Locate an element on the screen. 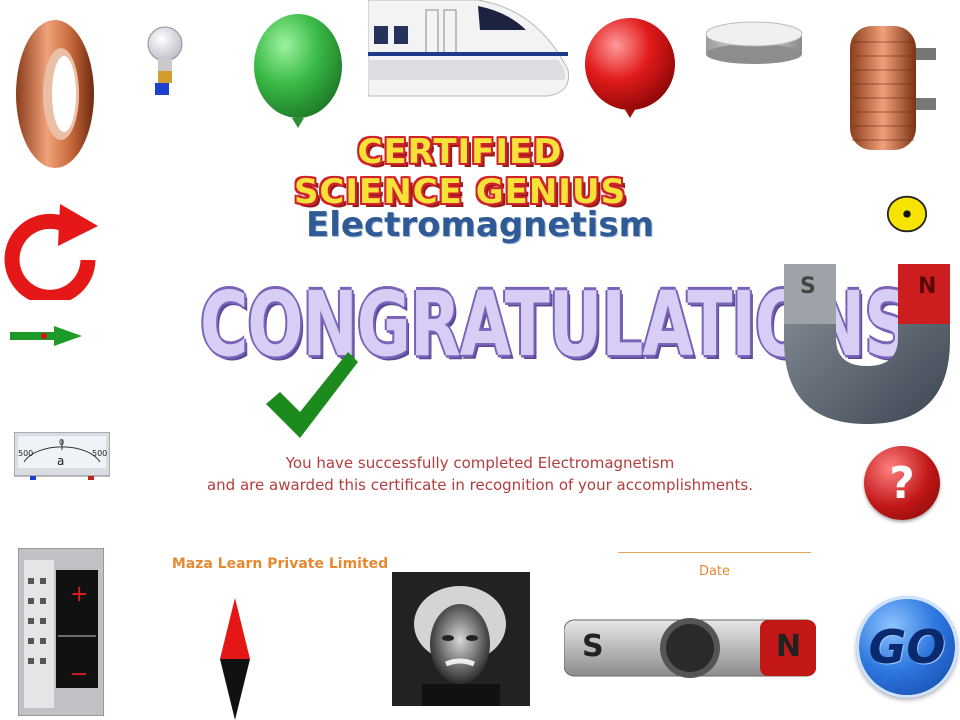 This screenshot has width=960, height=720. date-signature-line is located at coordinates (714, 552).